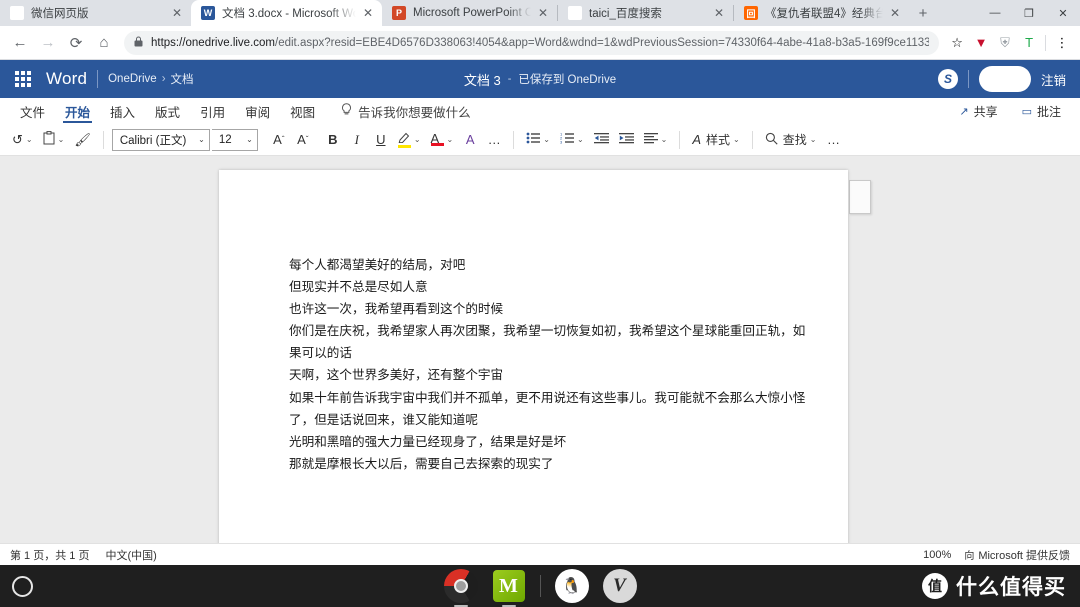 Image resolution: width=1080 pixels, height=607 pixels. Describe the element at coordinates (167, 111) in the screenshot. I see `tab-layout: 版式` at that location.